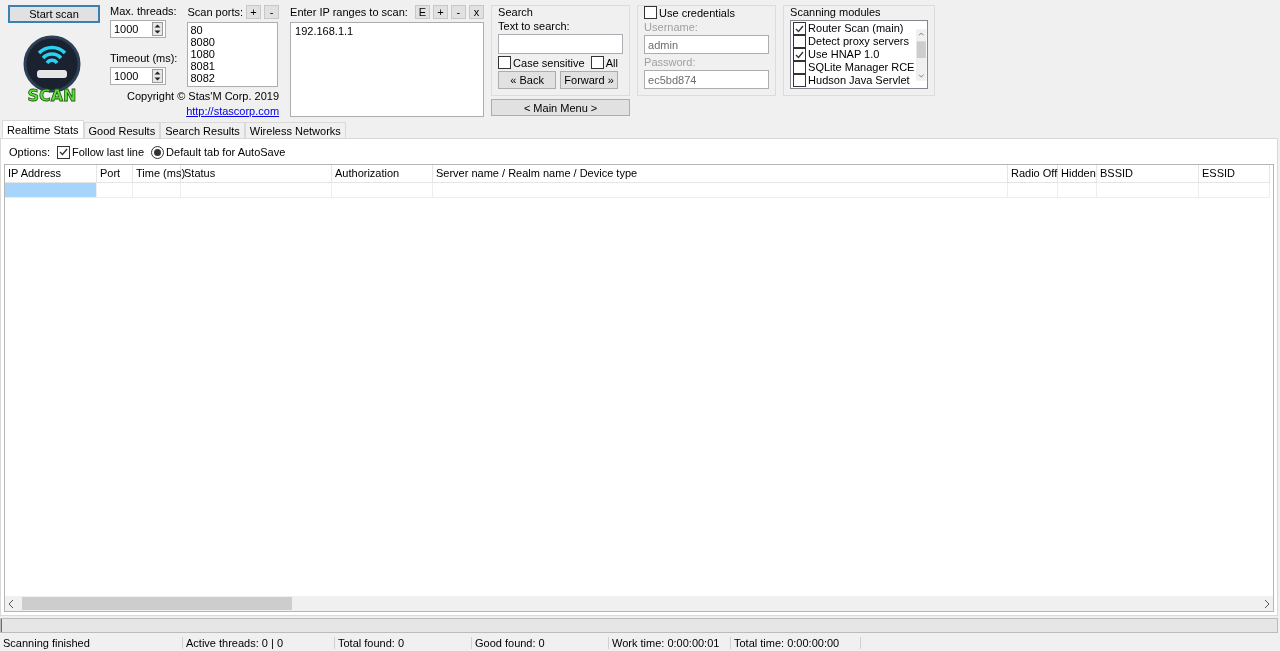 The height and width of the screenshot is (651, 1280). What do you see at coordinates (540, 643) in the screenshot?
I see `status-text: Good found: 0` at bounding box center [540, 643].